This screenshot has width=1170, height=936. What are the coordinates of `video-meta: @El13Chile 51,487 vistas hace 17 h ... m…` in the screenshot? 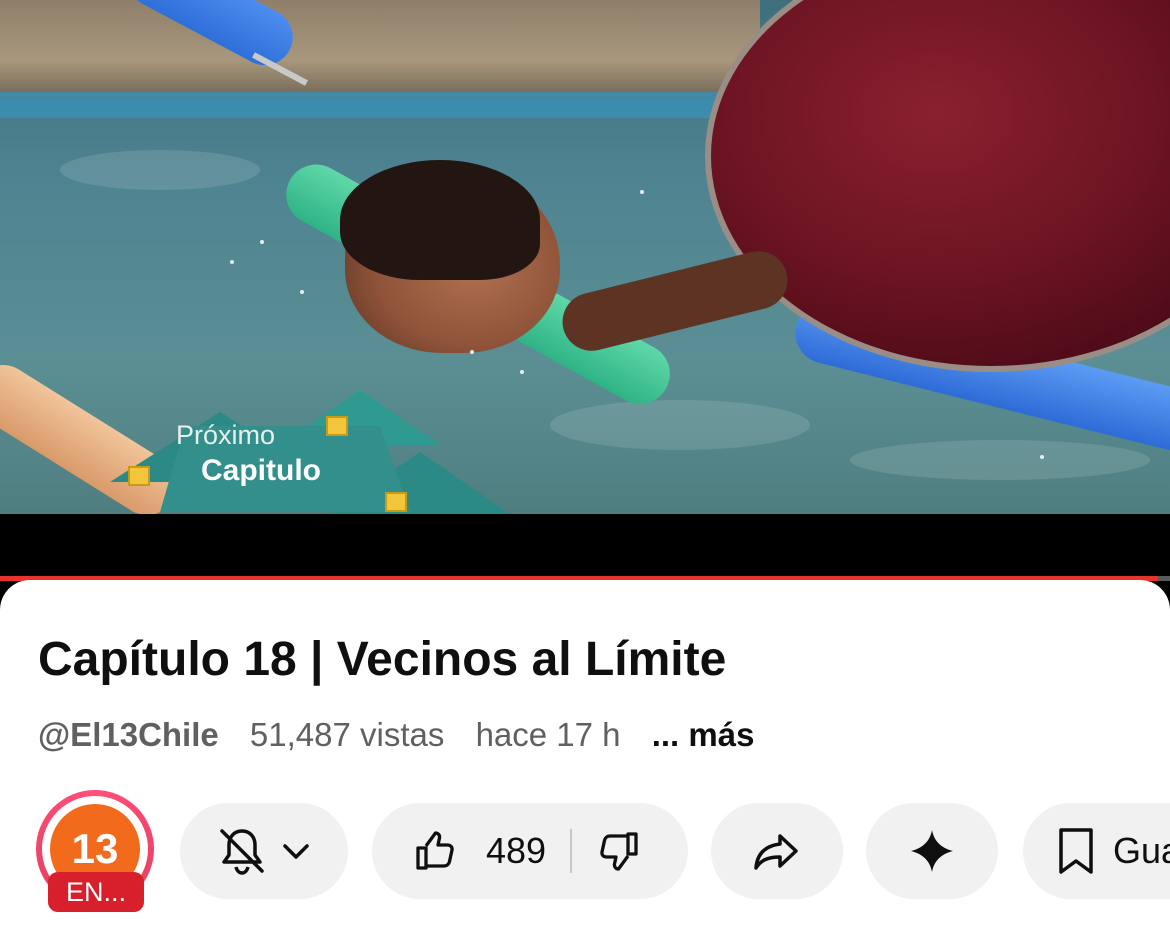 It's located at (396, 735).